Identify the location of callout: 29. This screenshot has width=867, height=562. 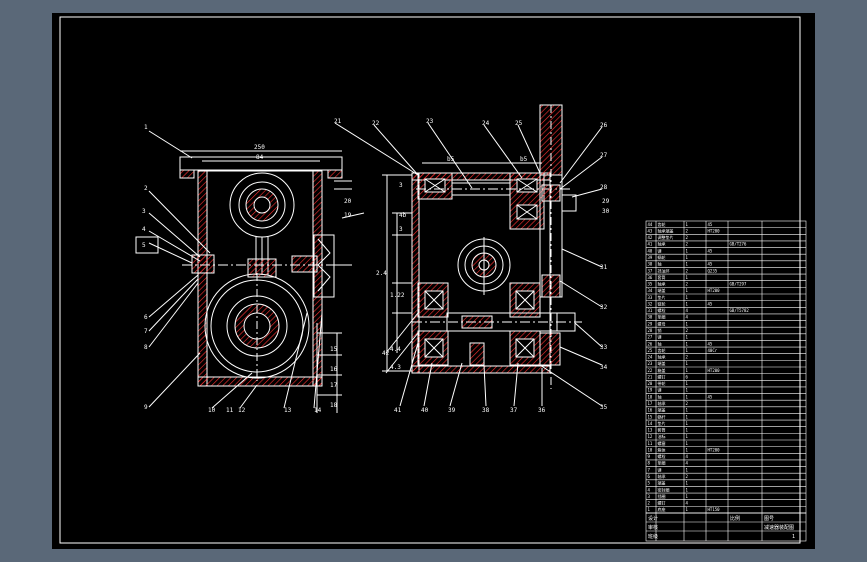
(606, 201).